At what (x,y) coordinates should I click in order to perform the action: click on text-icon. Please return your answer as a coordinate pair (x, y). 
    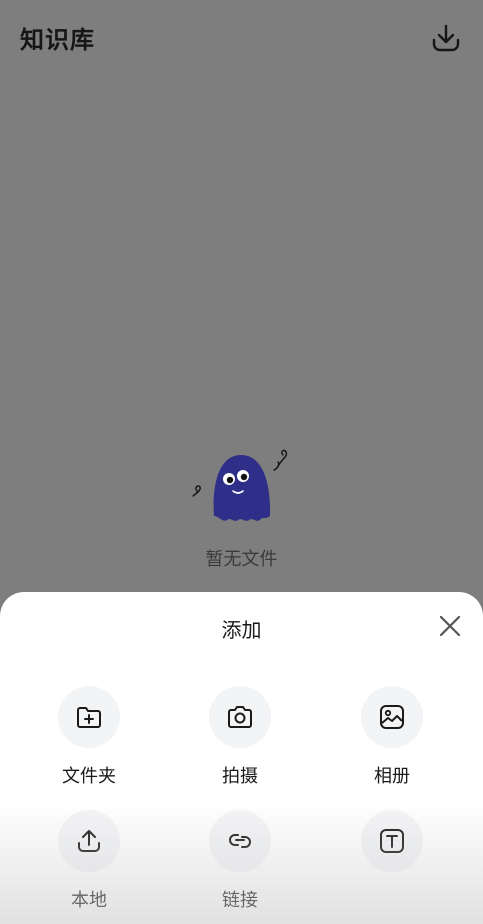
    Looking at the image, I should click on (392, 841).